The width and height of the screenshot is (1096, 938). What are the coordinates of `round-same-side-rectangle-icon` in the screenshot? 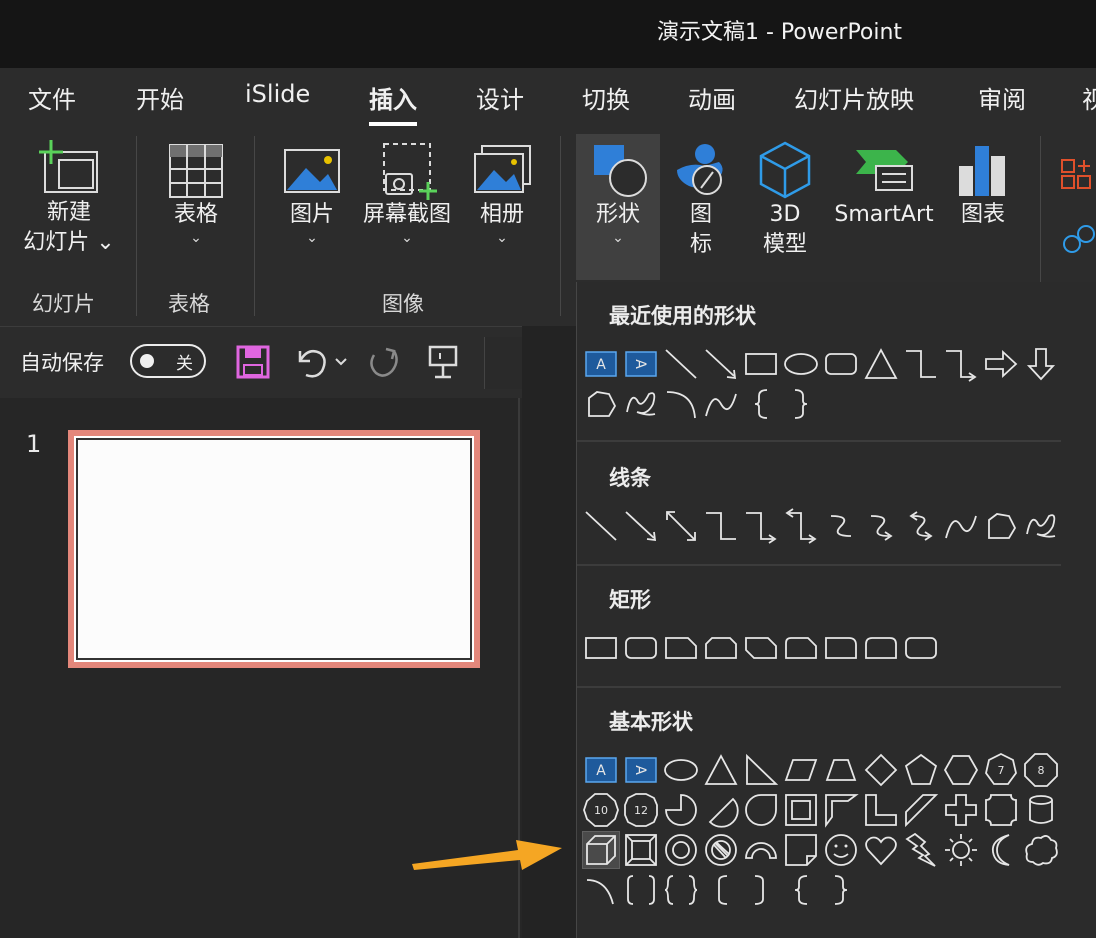 It's located at (881, 648).